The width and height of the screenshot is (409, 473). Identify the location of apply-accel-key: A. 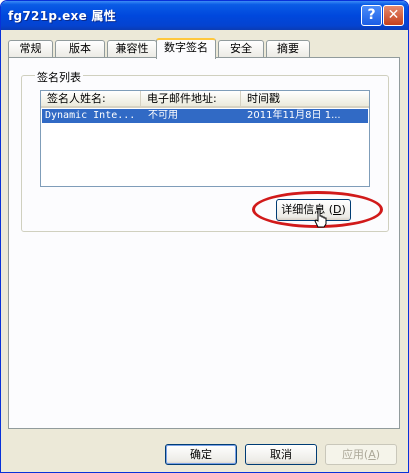
(372, 454).